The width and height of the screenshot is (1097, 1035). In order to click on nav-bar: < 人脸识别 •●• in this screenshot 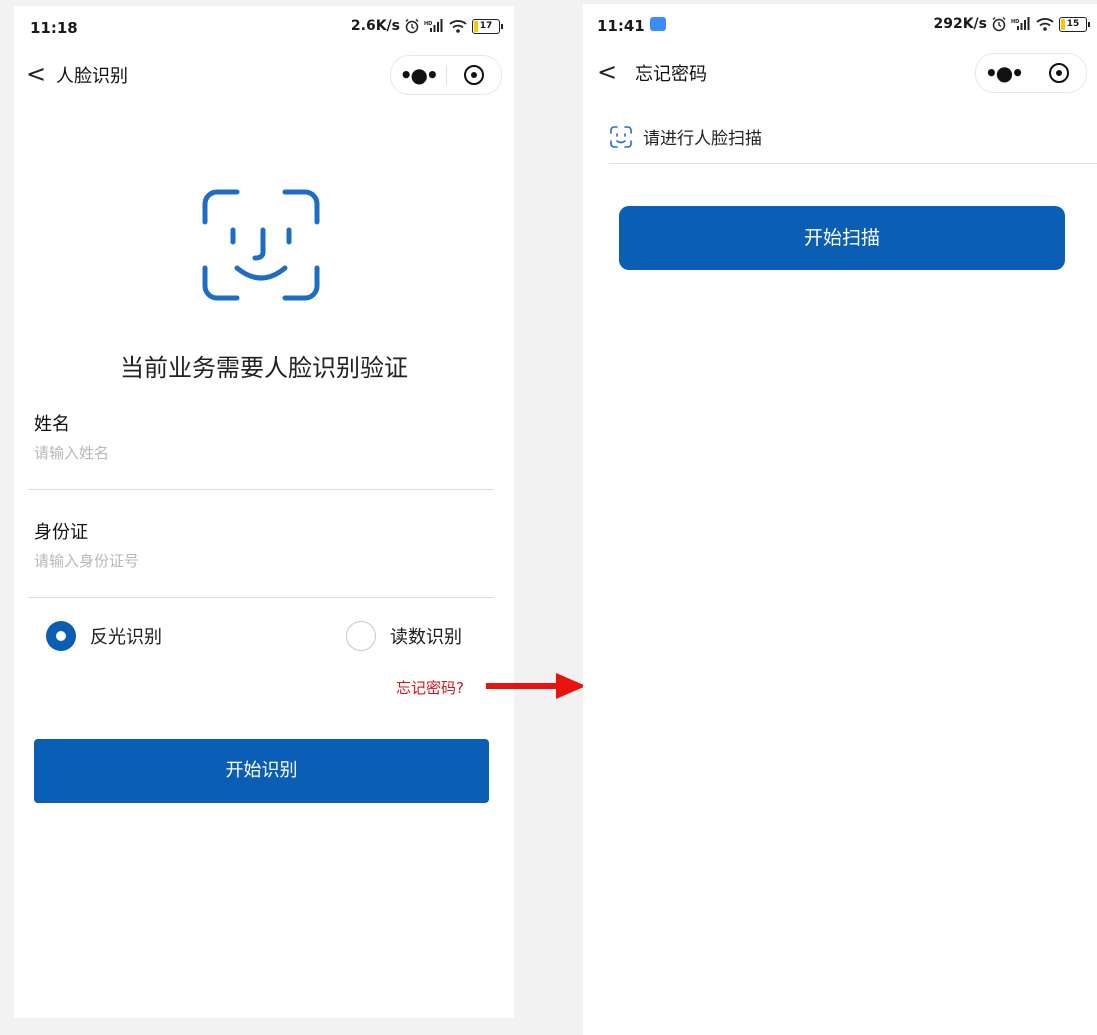, I will do `click(264, 75)`.